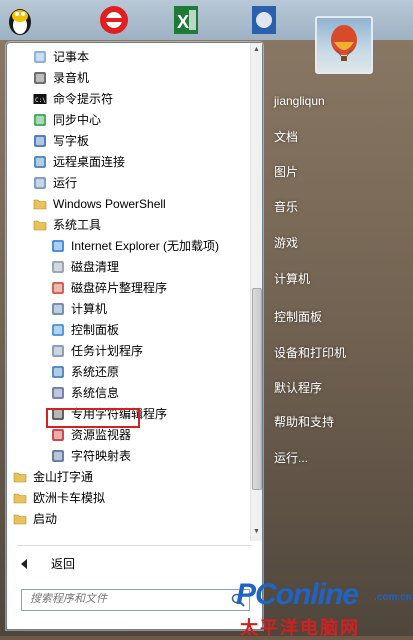 The height and width of the screenshot is (640, 413). What do you see at coordinates (101, 456) in the screenshot?
I see `program-label: 字符映射表` at bounding box center [101, 456].